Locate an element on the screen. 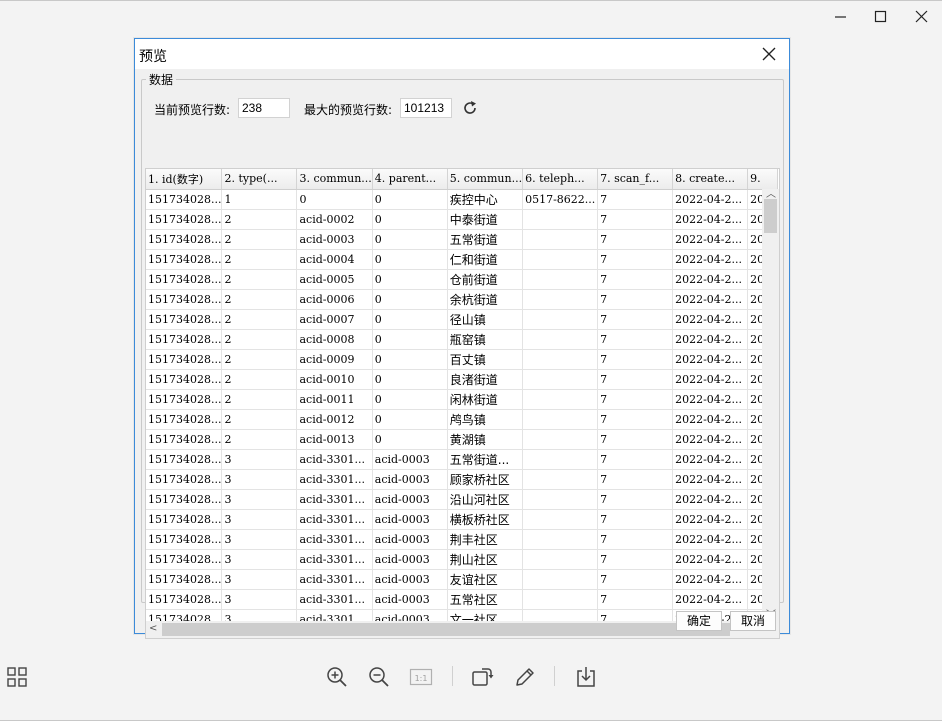 The image size is (942, 721). table-cell: 沿山河社区 is located at coordinates (485, 499).